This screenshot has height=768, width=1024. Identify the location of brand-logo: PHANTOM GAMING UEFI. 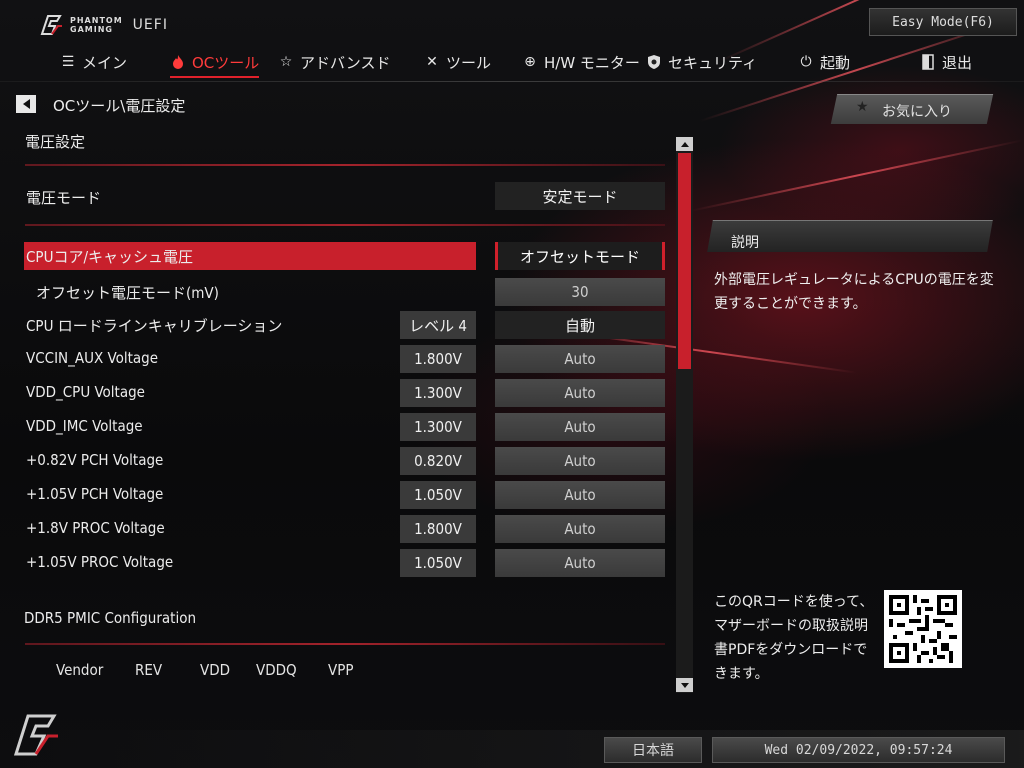
(103, 25).